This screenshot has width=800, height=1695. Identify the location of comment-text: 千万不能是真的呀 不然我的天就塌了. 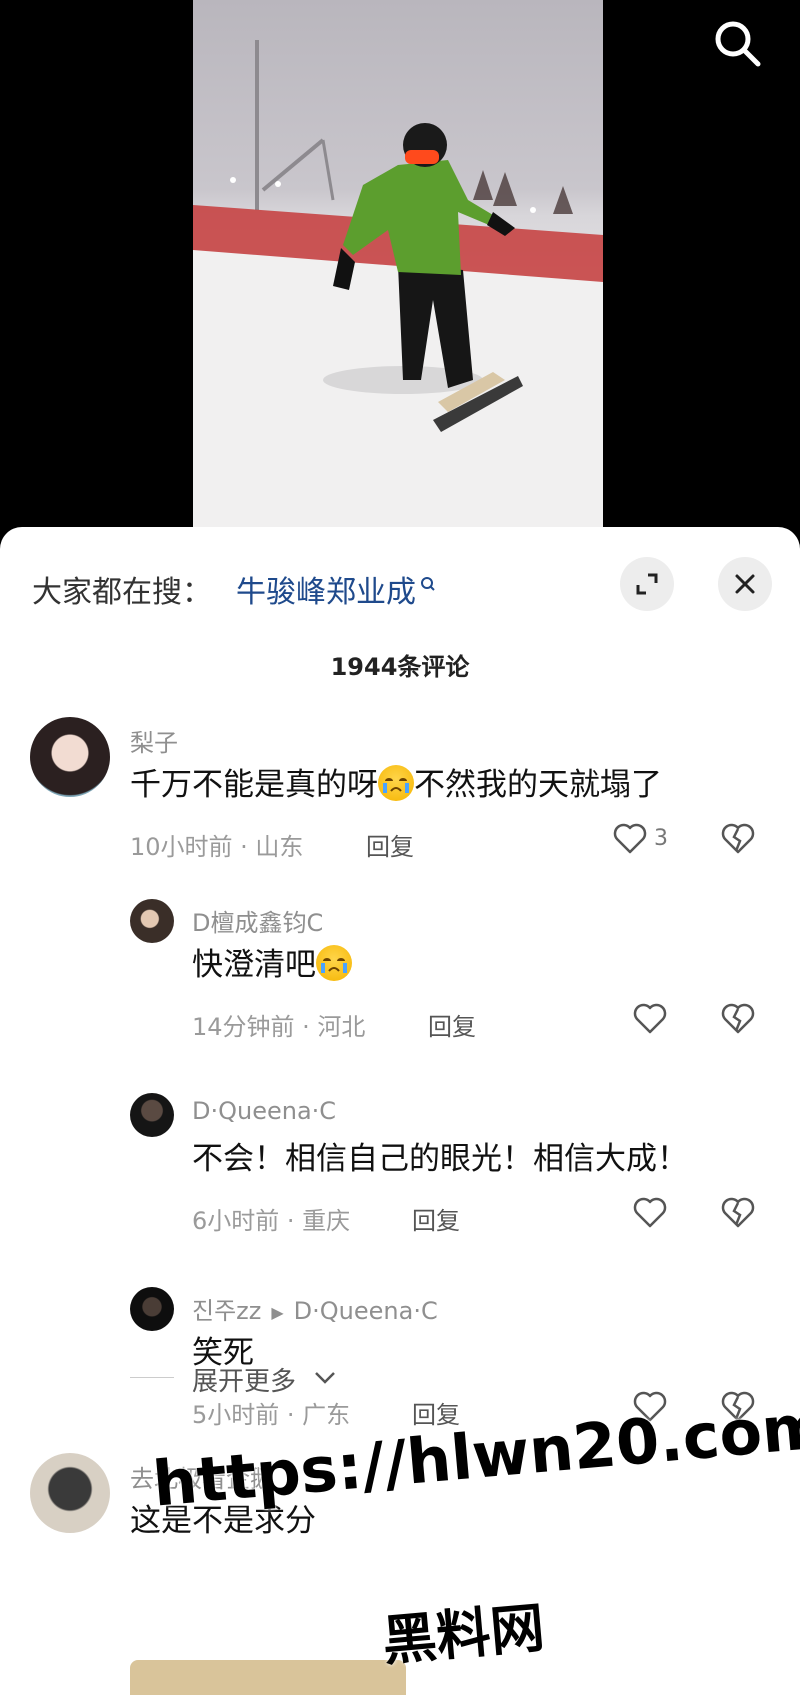
(396, 781).